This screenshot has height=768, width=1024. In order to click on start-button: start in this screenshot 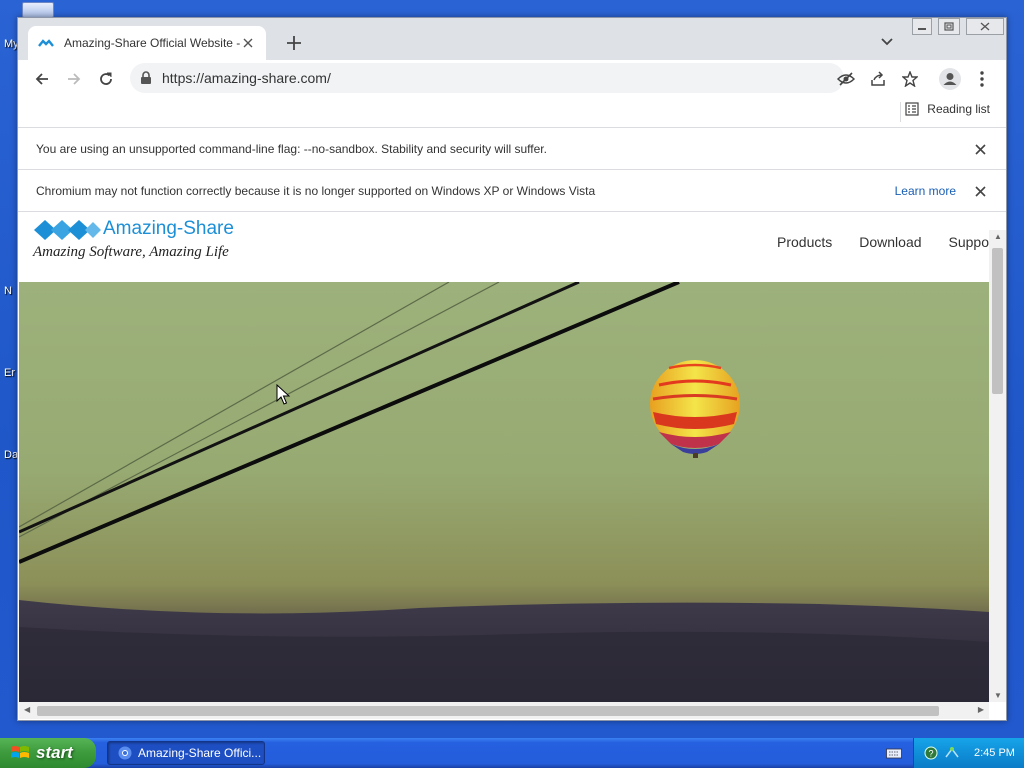, I will do `click(48, 753)`.